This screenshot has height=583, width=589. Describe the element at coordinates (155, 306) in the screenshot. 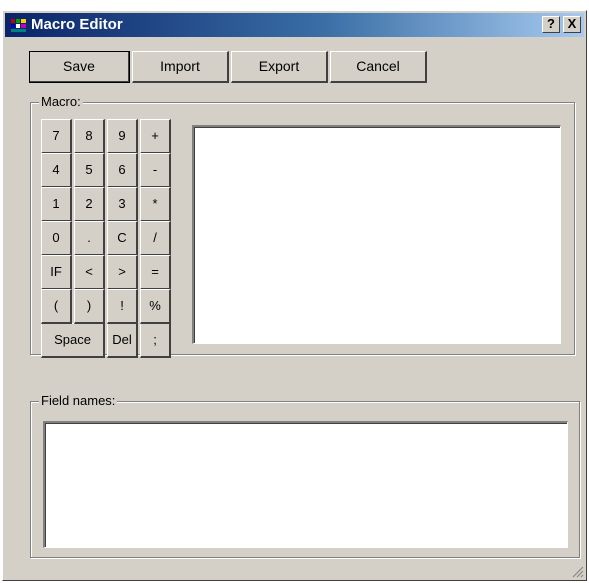

I see `key-percent: %` at that location.